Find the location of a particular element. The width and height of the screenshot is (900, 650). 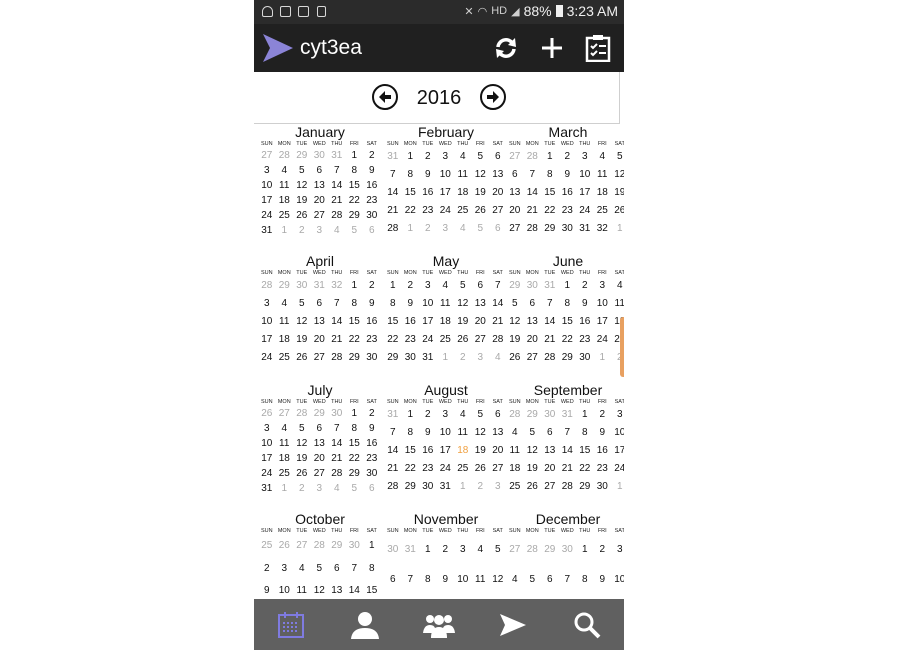

day-cell: 9 is located at coordinates (585, 304).